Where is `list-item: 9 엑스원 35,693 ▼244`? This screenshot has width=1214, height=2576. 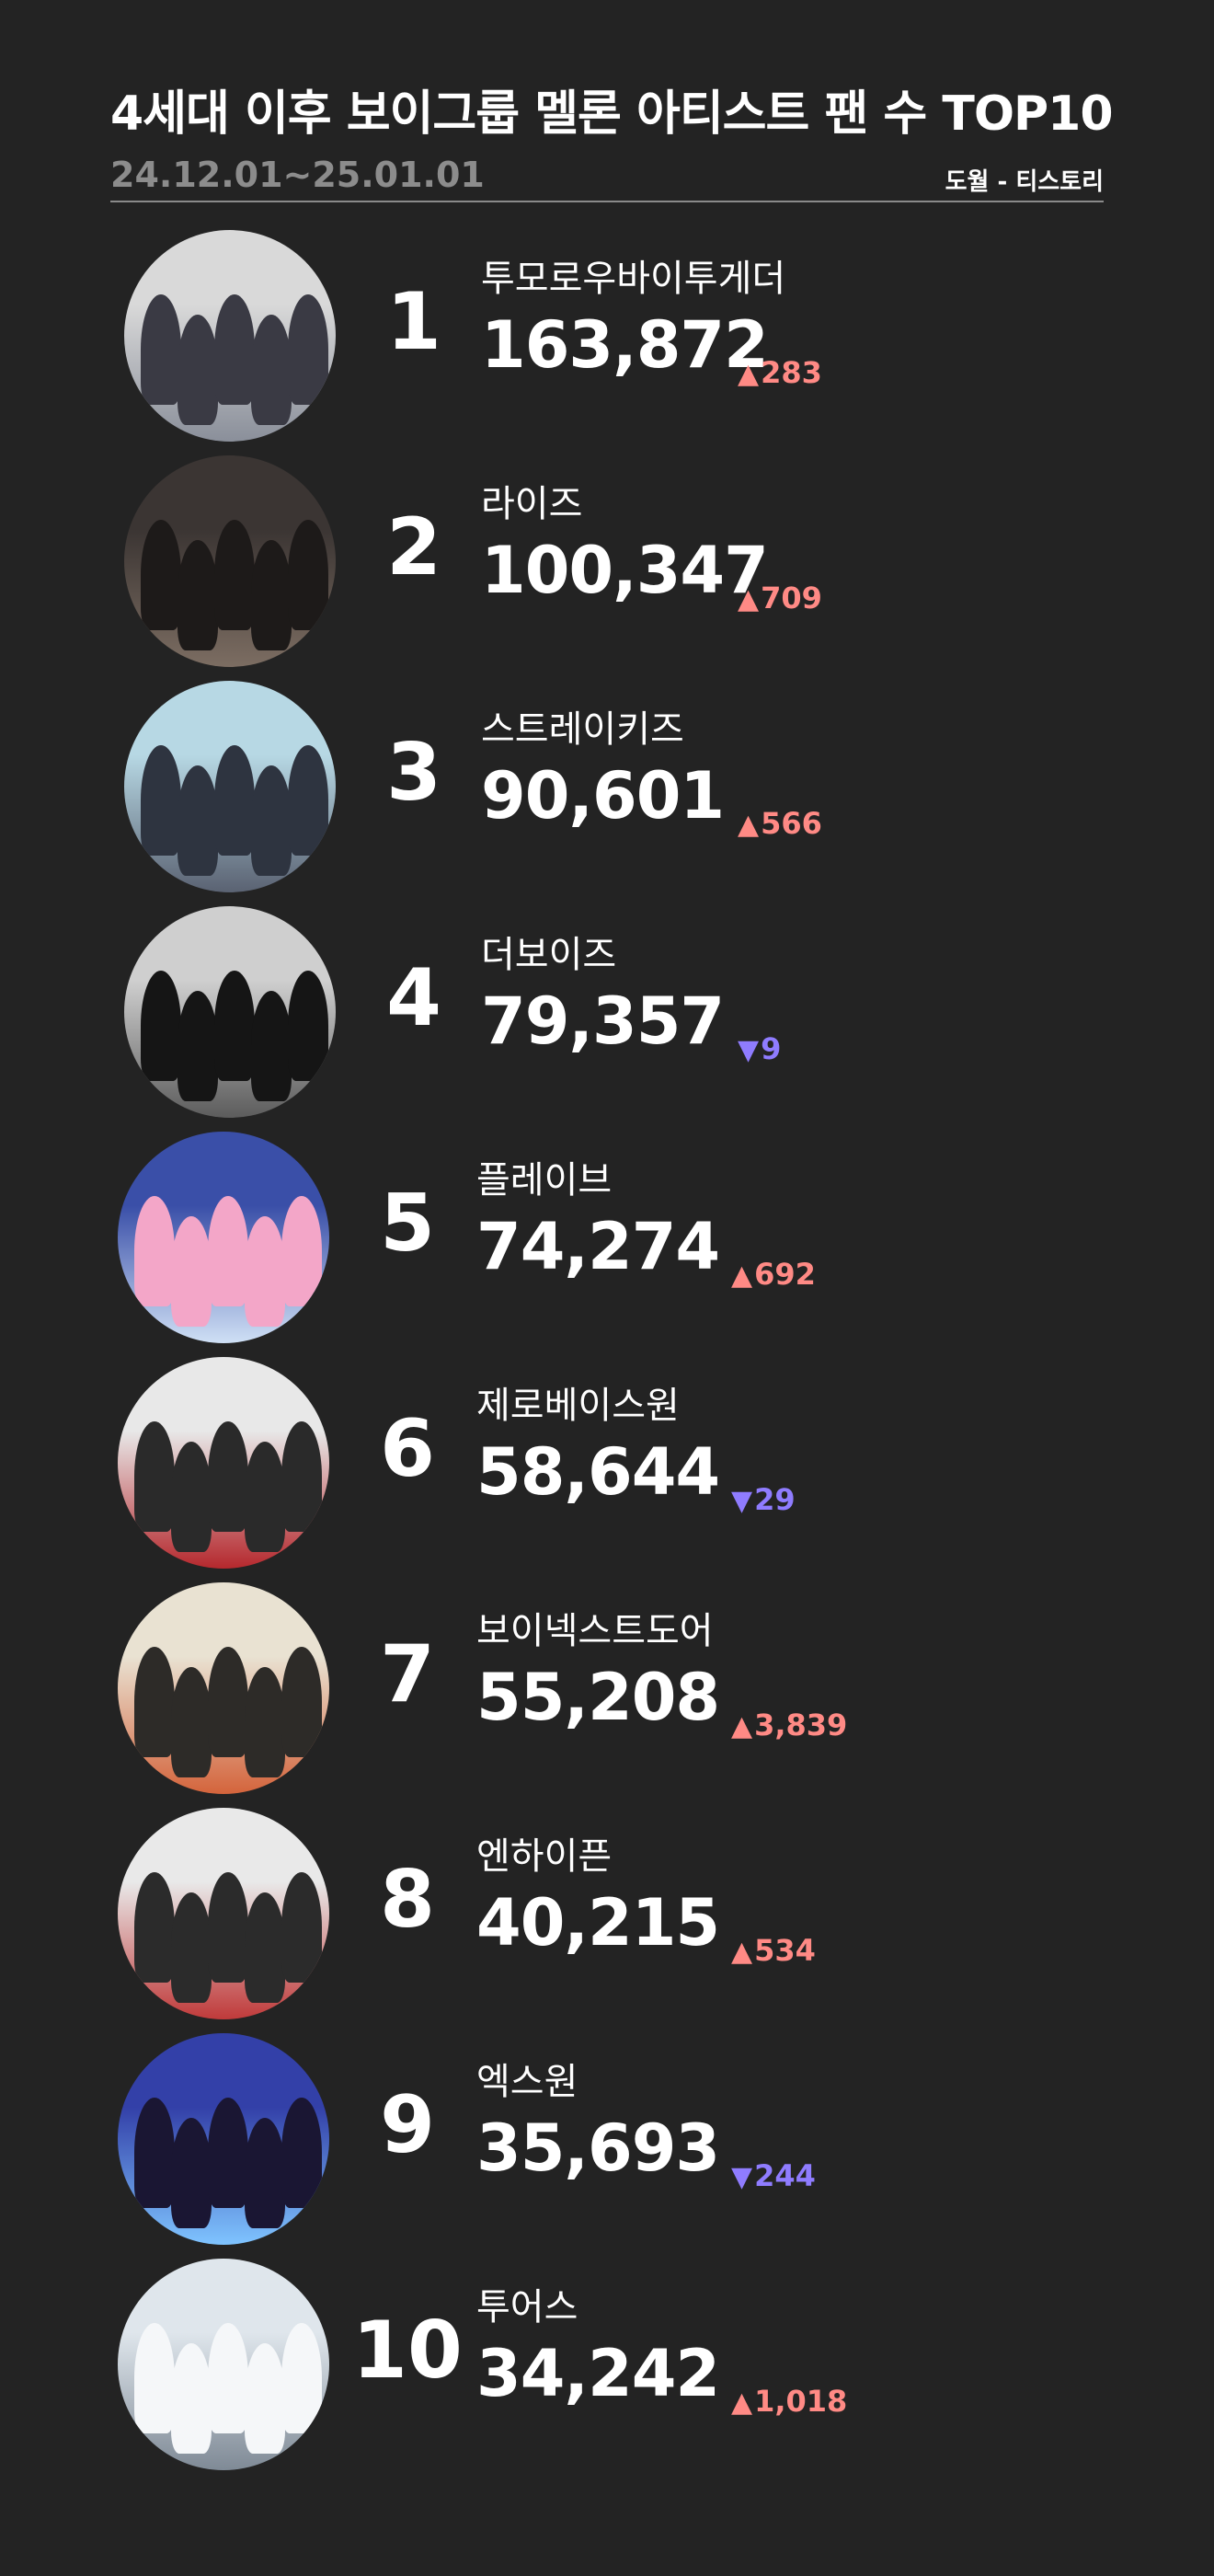
list-item: 9 엑스원 35,693 ▼244 is located at coordinates (607, 2146).